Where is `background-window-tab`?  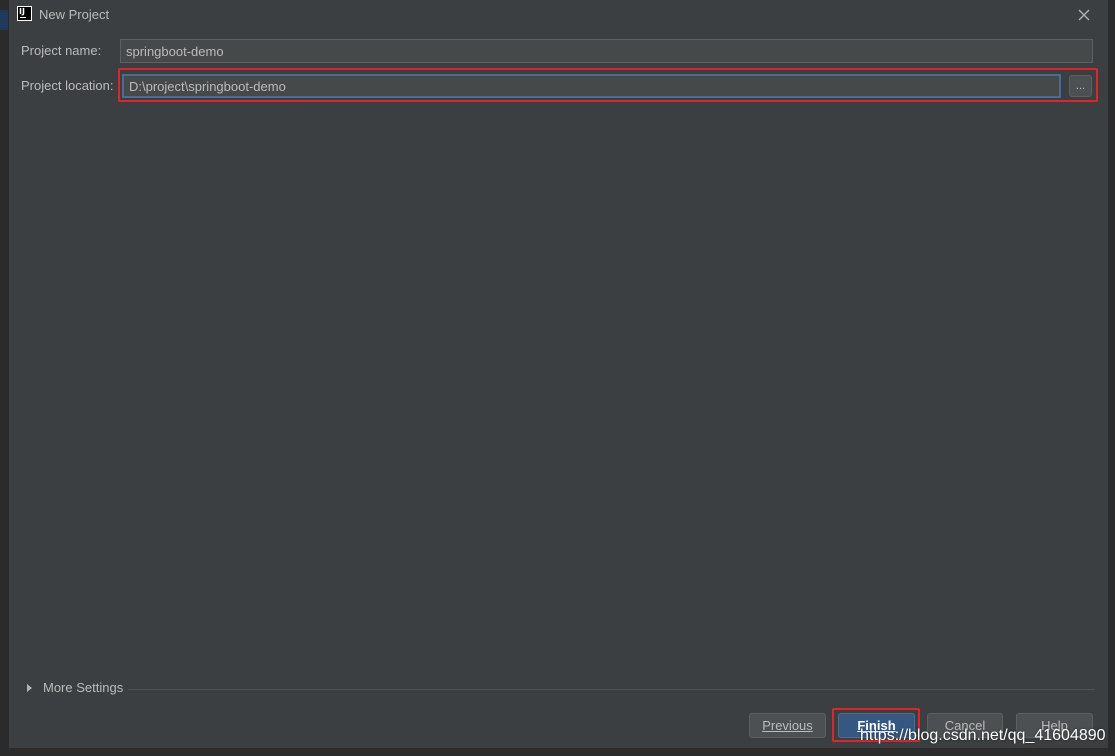
background-window-tab is located at coordinates (4, 20).